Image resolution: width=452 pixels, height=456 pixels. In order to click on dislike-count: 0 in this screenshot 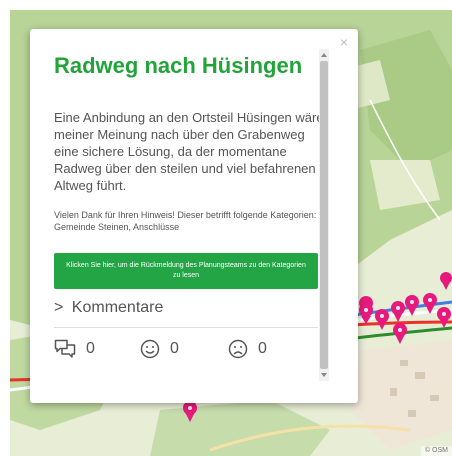, I will do `click(262, 348)`.